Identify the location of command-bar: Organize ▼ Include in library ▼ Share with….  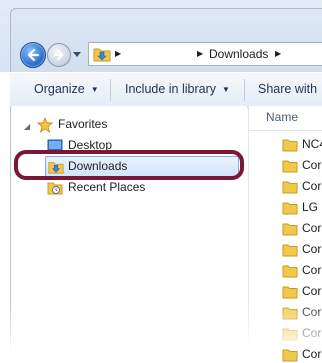
(166, 90).